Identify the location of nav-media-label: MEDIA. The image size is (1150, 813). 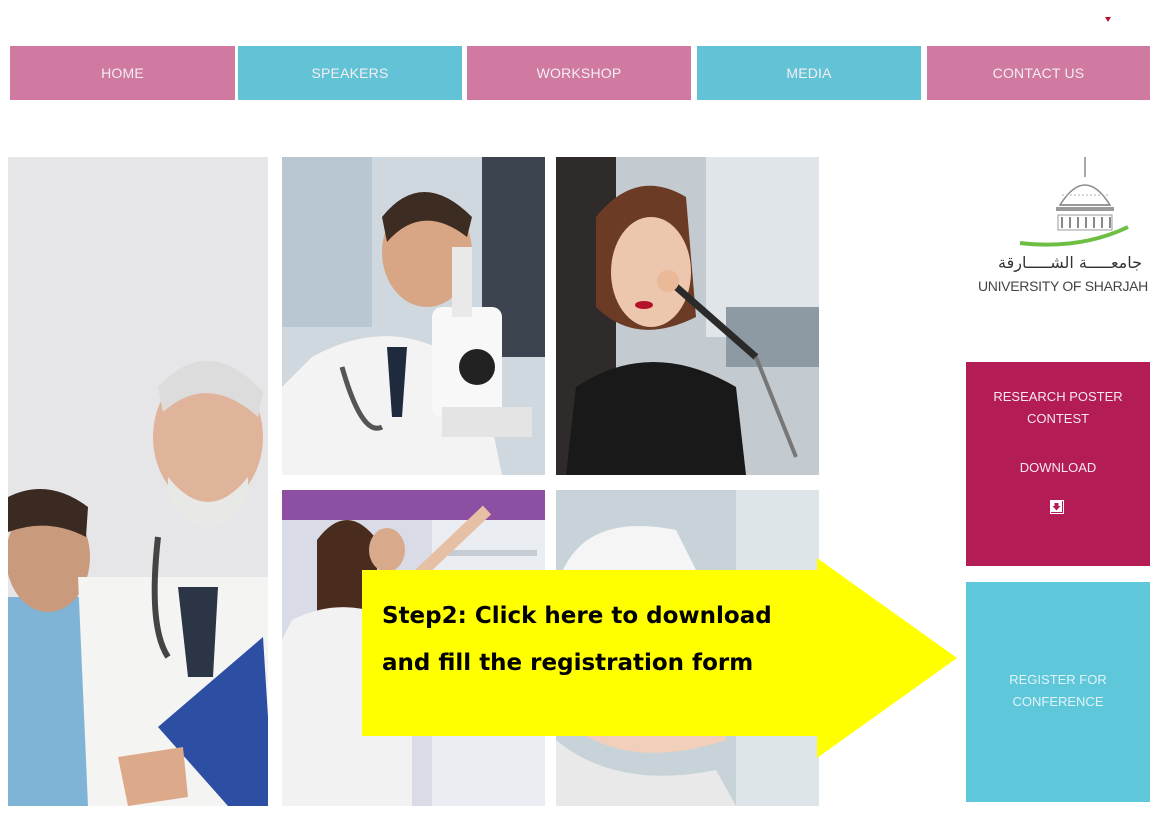
(809, 73).